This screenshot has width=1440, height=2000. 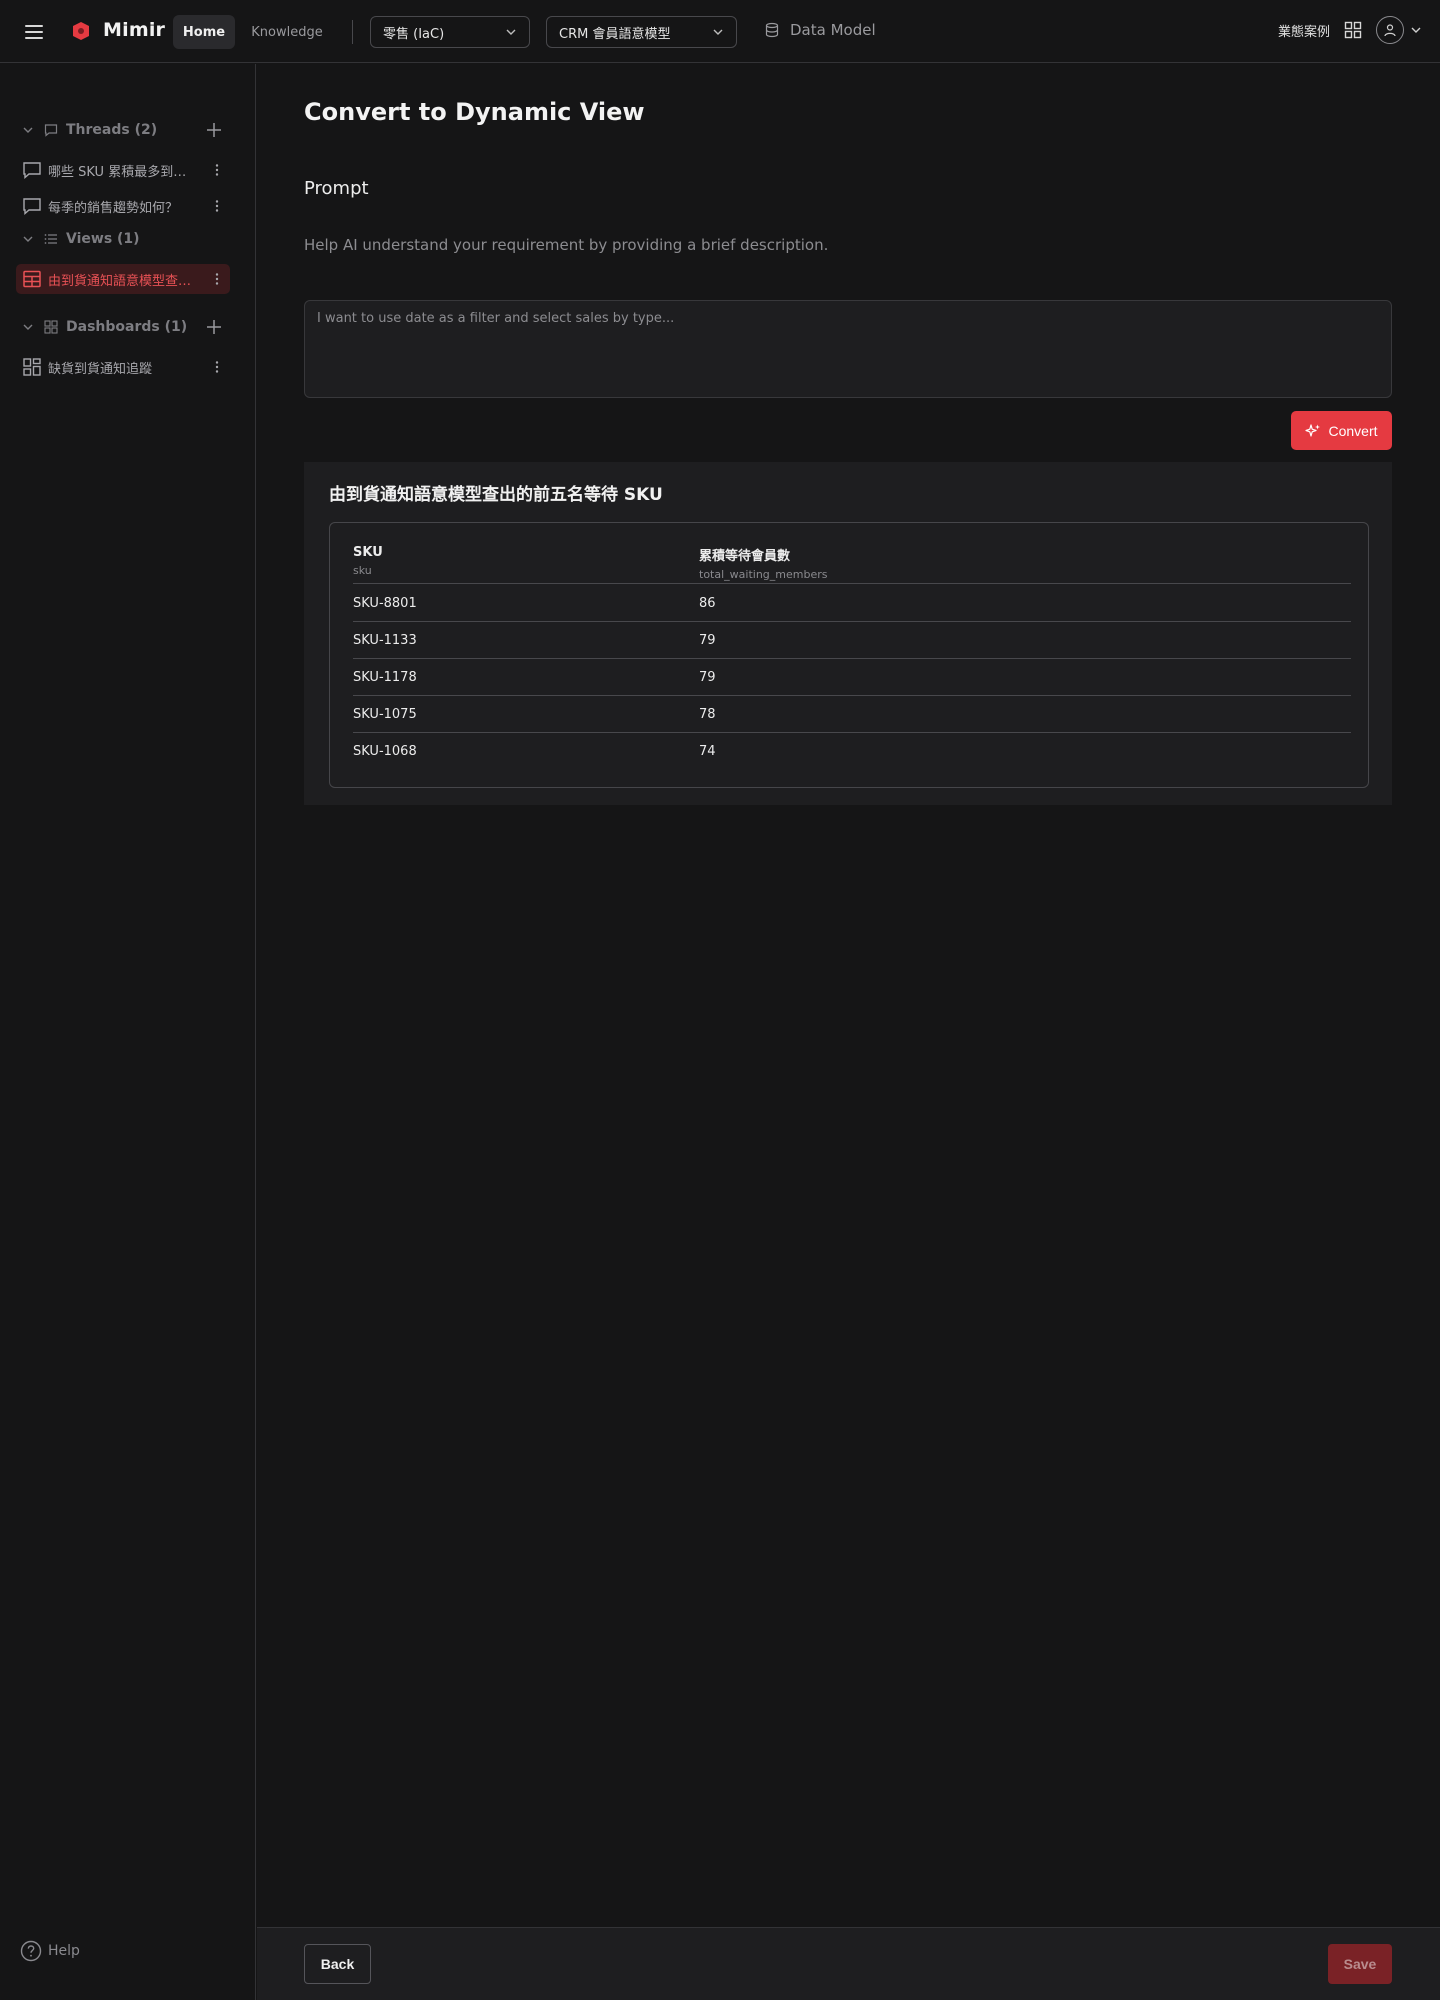 What do you see at coordinates (474, 112) in the screenshot?
I see `page-title: Convert to Dynamic View` at bounding box center [474, 112].